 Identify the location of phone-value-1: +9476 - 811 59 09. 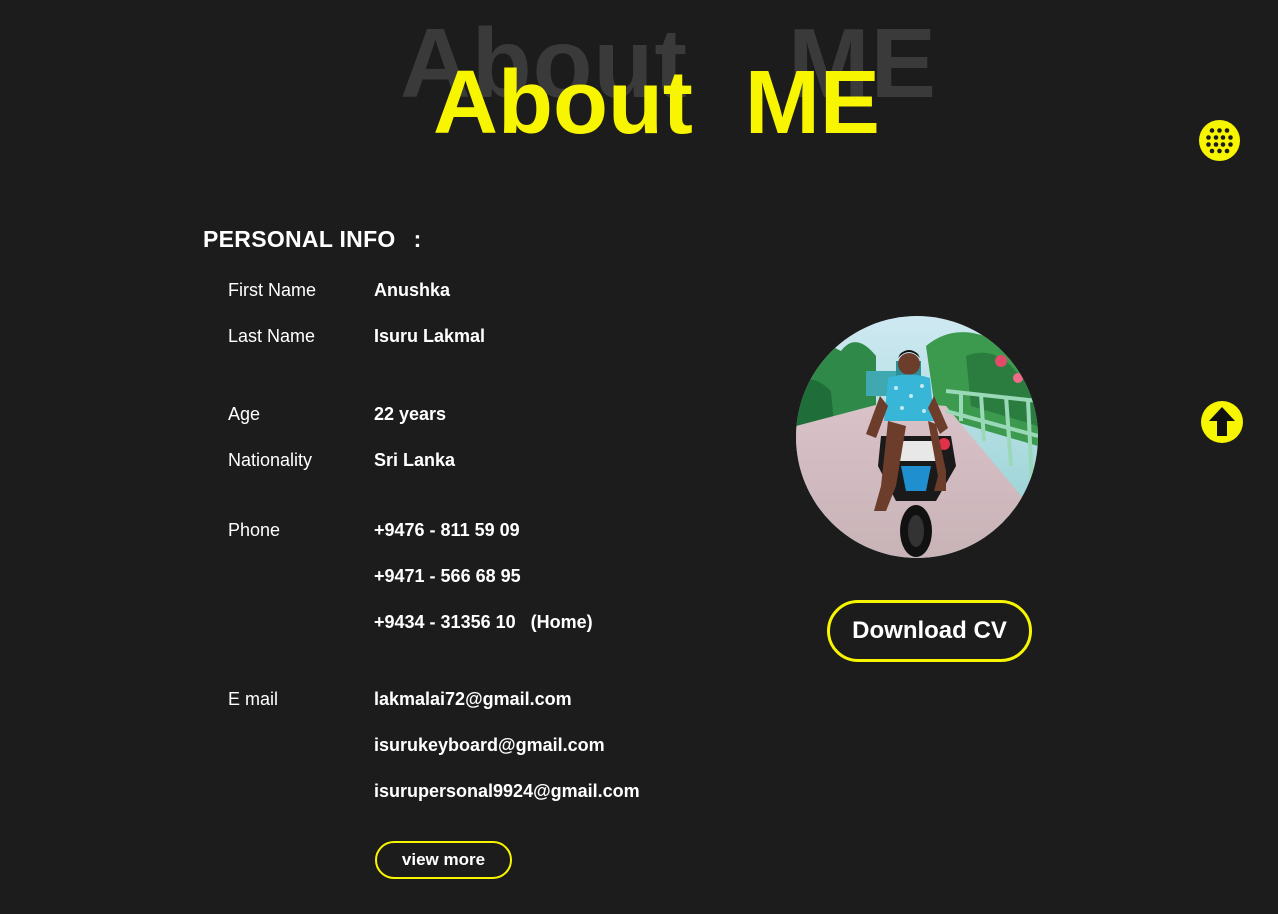
(447, 530).